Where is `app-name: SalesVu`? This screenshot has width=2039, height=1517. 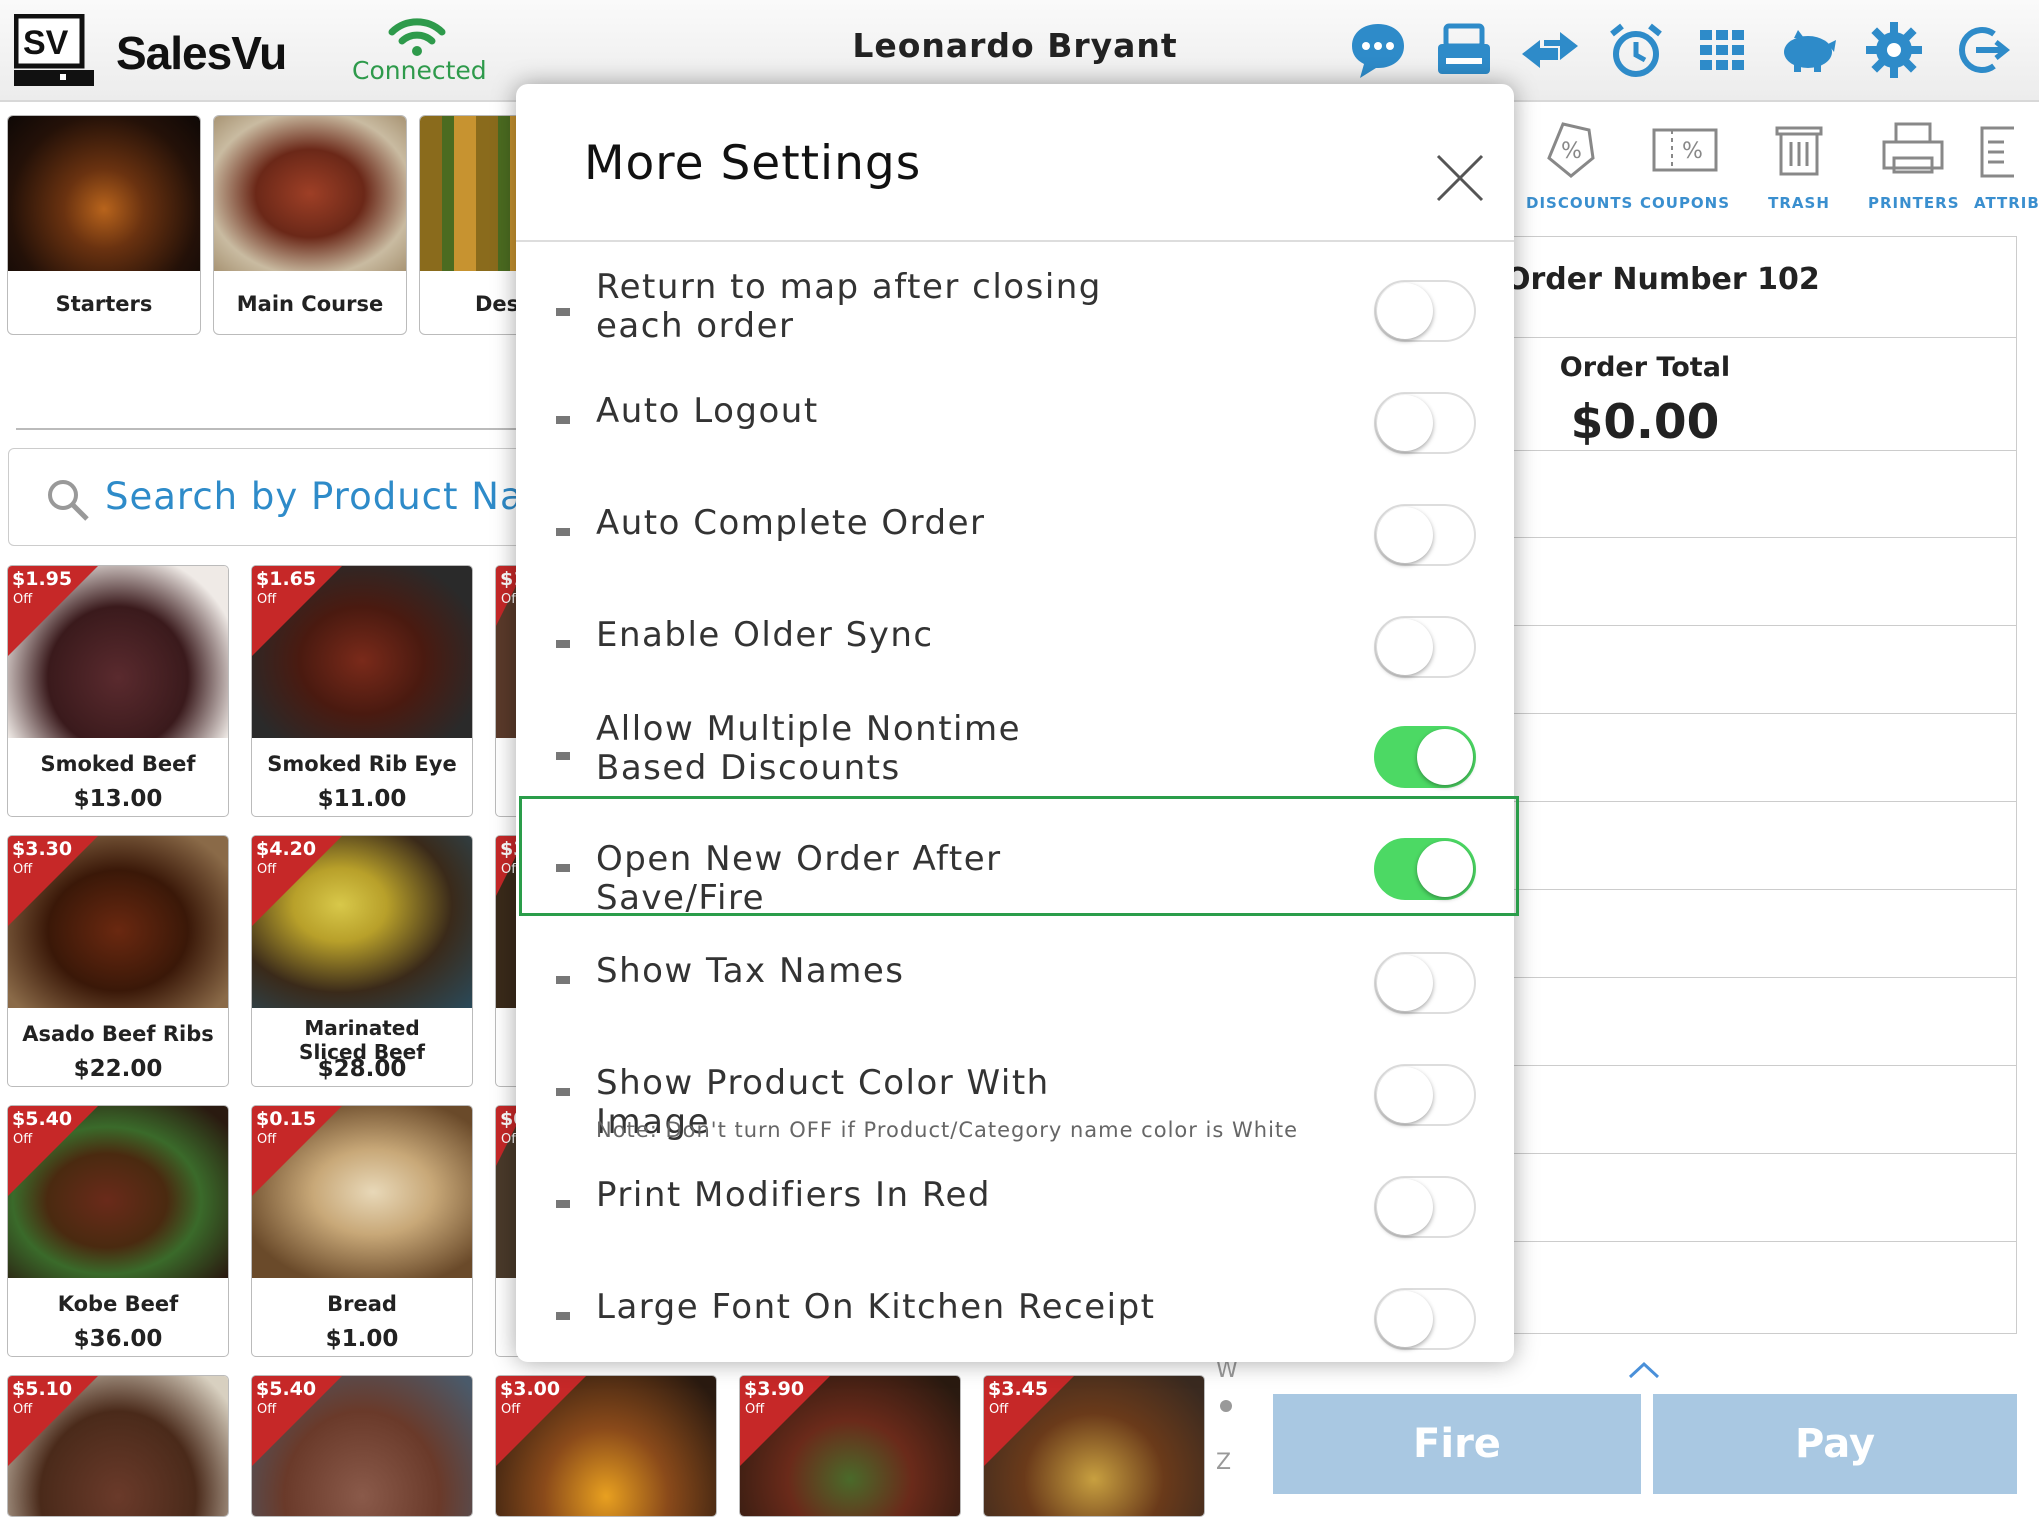 app-name: SalesVu is located at coordinates (201, 53).